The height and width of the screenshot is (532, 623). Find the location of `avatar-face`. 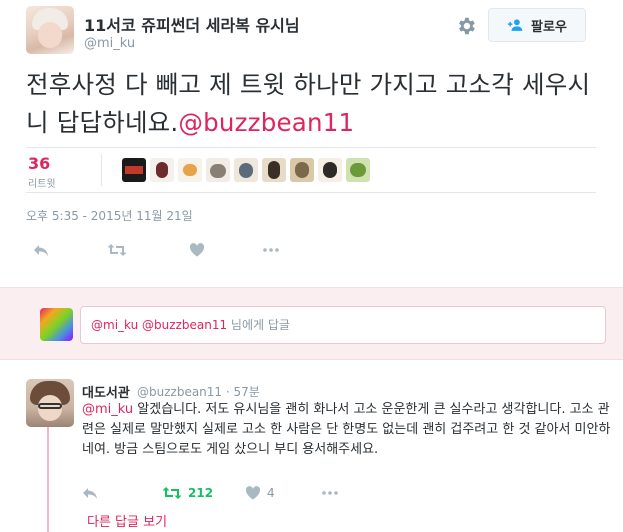

avatar-face is located at coordinates (50, 35).